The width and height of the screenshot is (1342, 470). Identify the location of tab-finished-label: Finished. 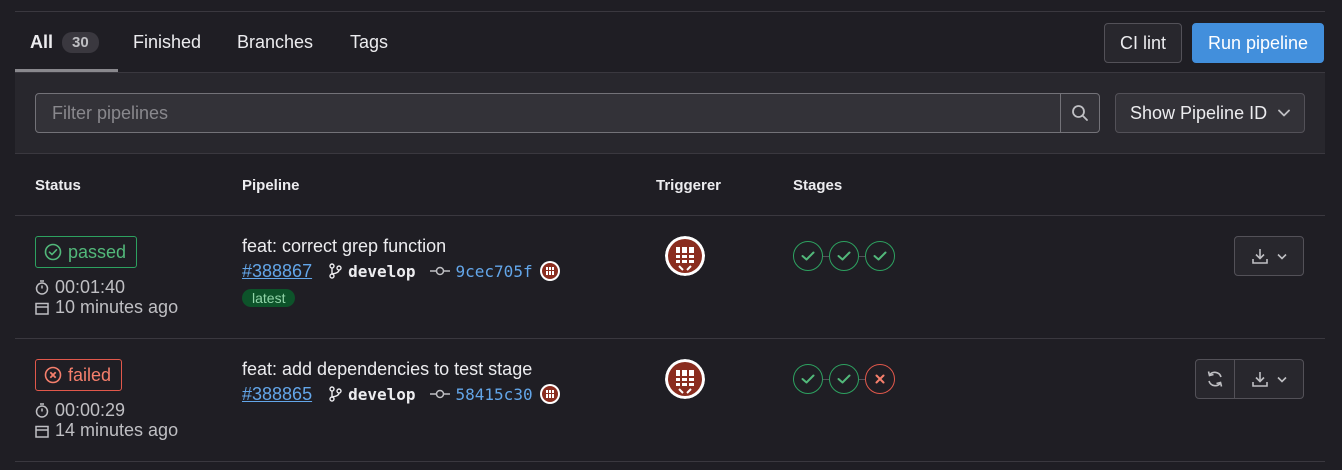
(167, 41).